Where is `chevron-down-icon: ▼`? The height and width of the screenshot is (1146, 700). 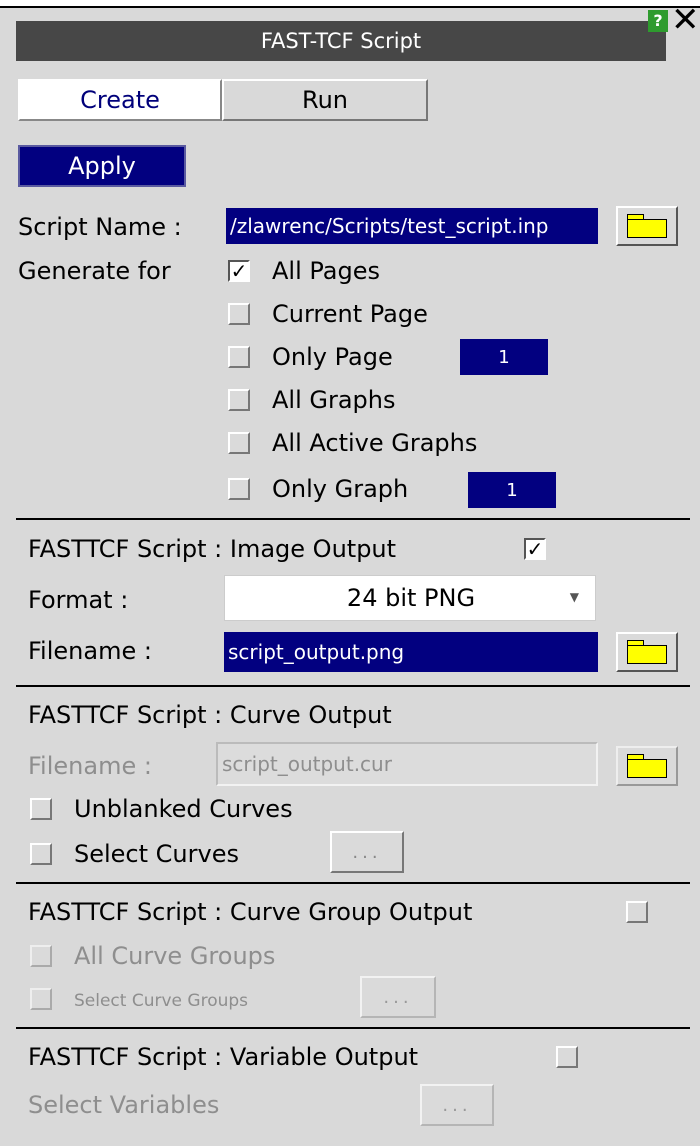 chevron-down-icon: ▼ is located at coordinates (574, 597).